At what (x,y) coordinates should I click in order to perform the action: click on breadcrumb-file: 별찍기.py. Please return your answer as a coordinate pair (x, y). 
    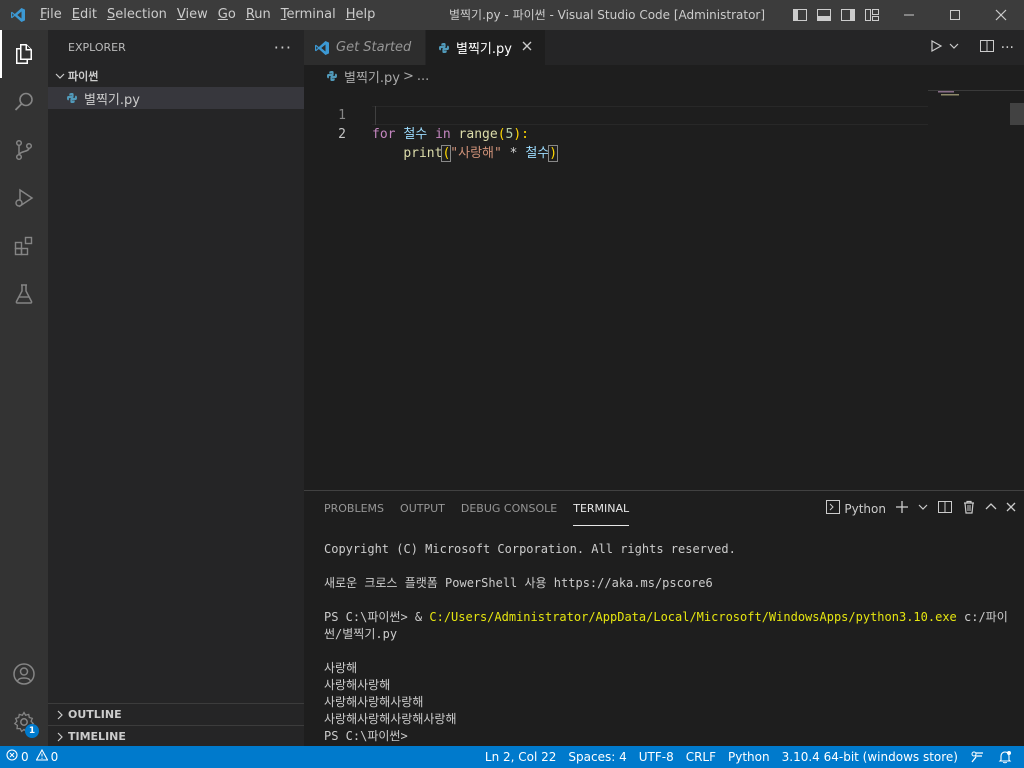
    Looking at the image, I should click on (372, 76).